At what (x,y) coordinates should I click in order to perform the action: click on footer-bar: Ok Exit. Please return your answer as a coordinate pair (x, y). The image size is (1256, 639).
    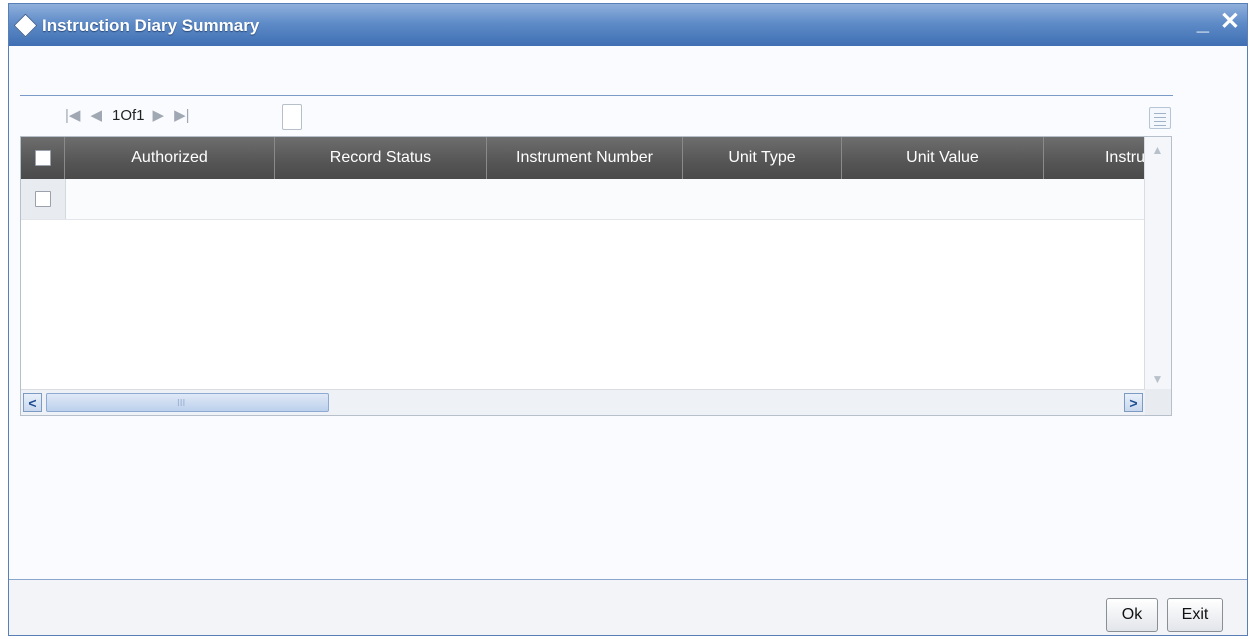
    Looking at the image, I should click on (628, 607).